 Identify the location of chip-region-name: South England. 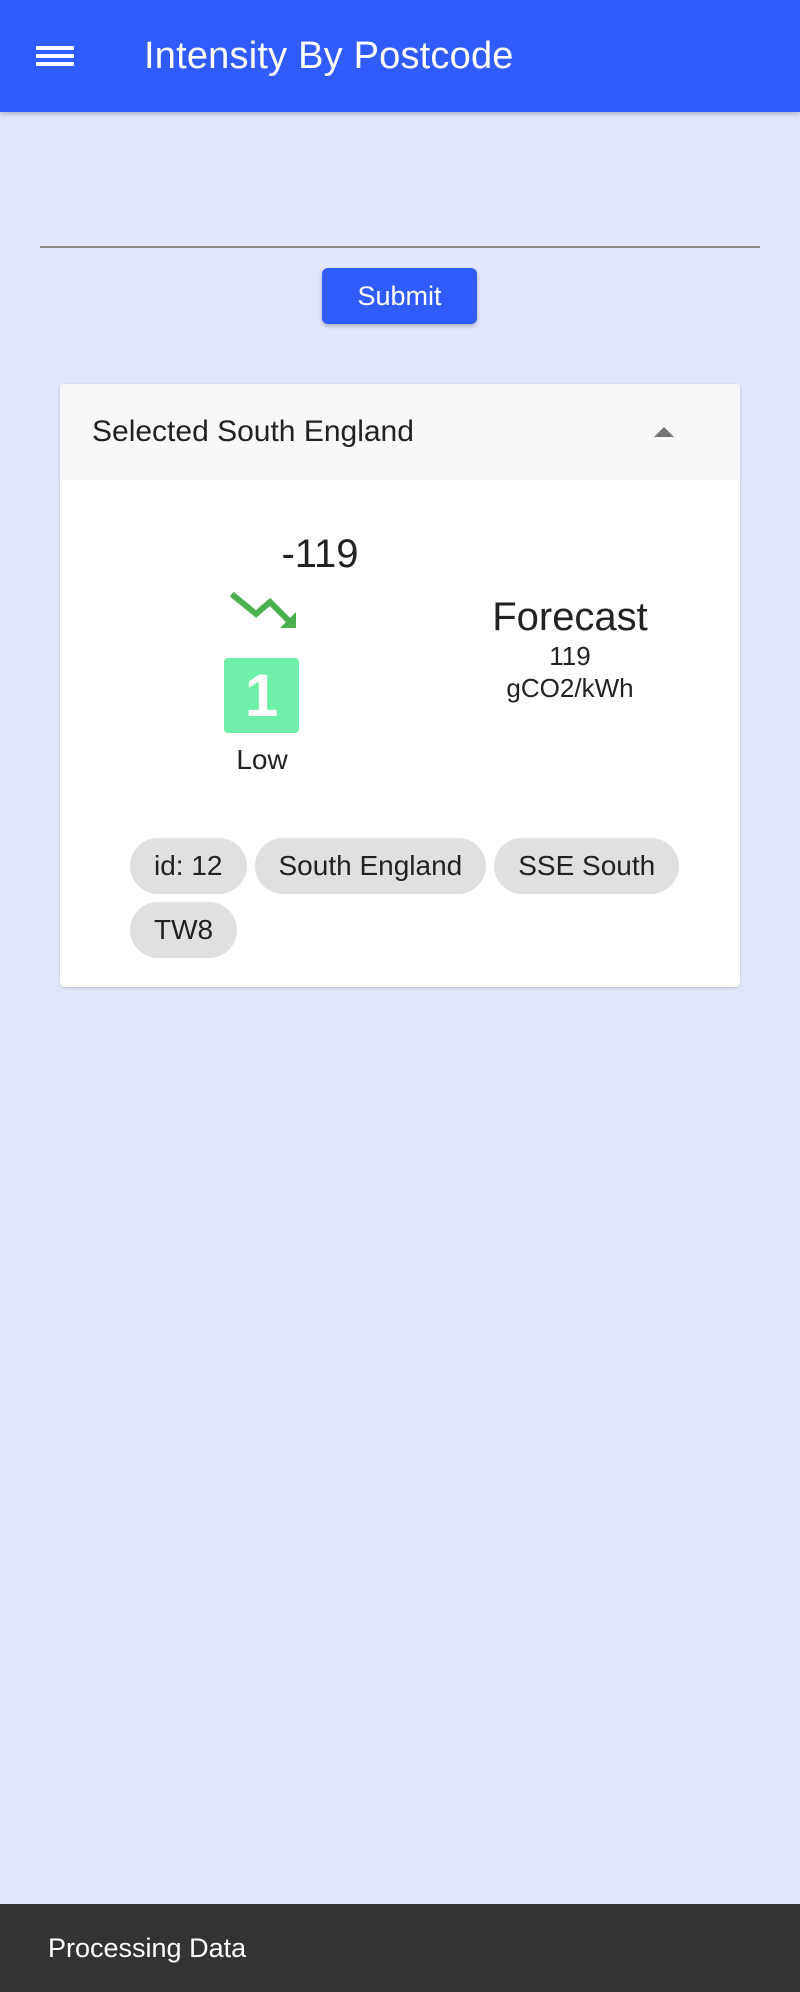
(370, 866).